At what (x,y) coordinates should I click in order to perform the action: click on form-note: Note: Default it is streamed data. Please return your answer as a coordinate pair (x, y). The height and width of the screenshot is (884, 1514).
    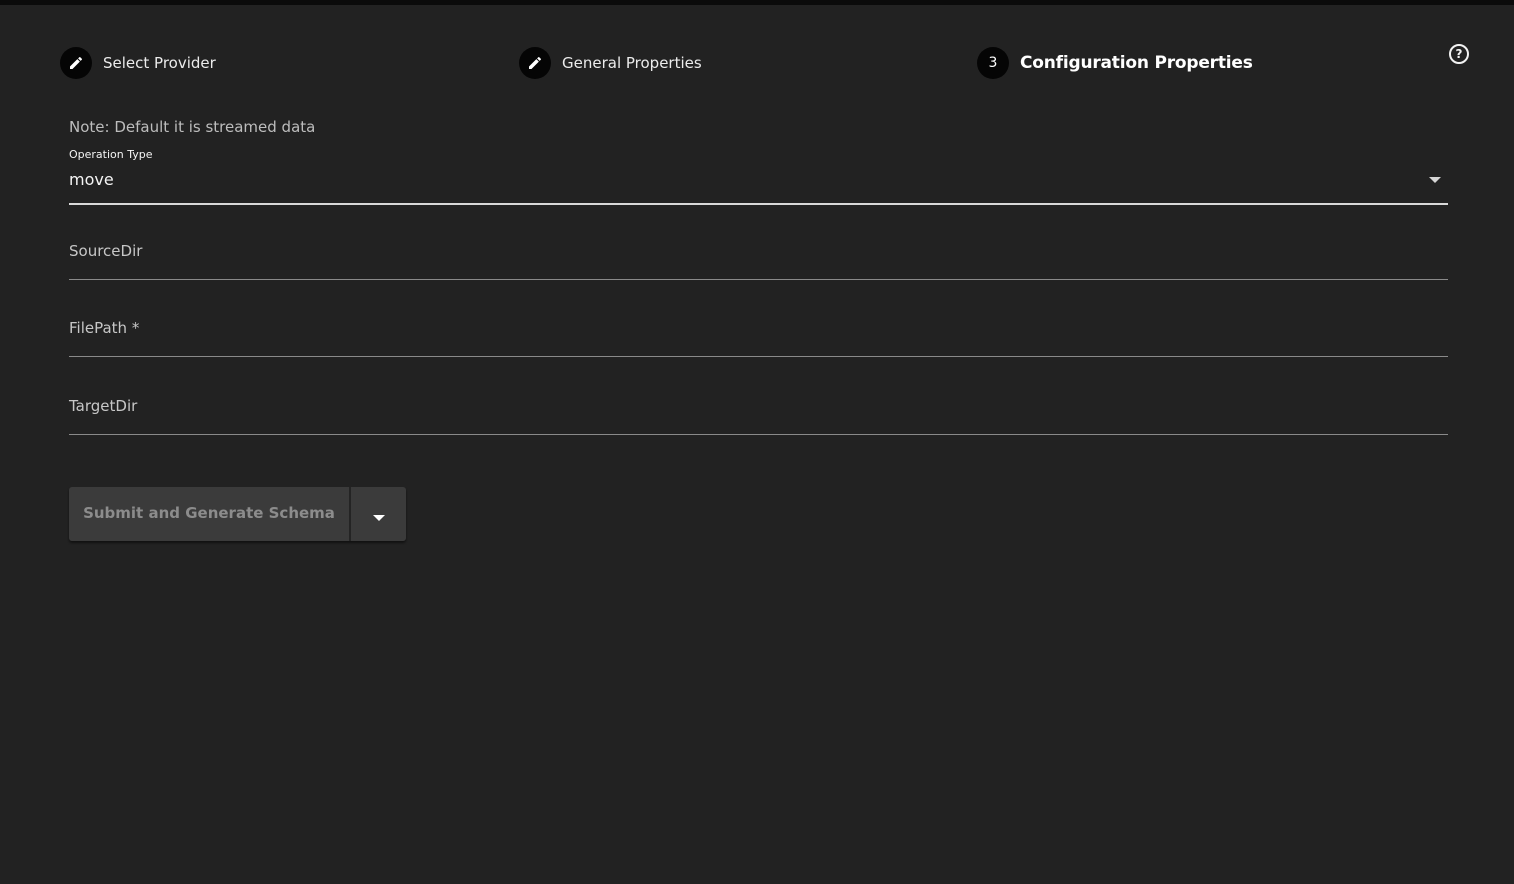
    Looking at the image, I should click on (192, 127).